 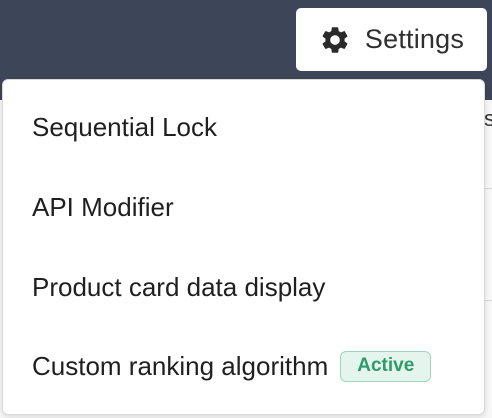 I want to click on menu-item-sequential-lock: Sequential Lock, so click(x=124, y=127).